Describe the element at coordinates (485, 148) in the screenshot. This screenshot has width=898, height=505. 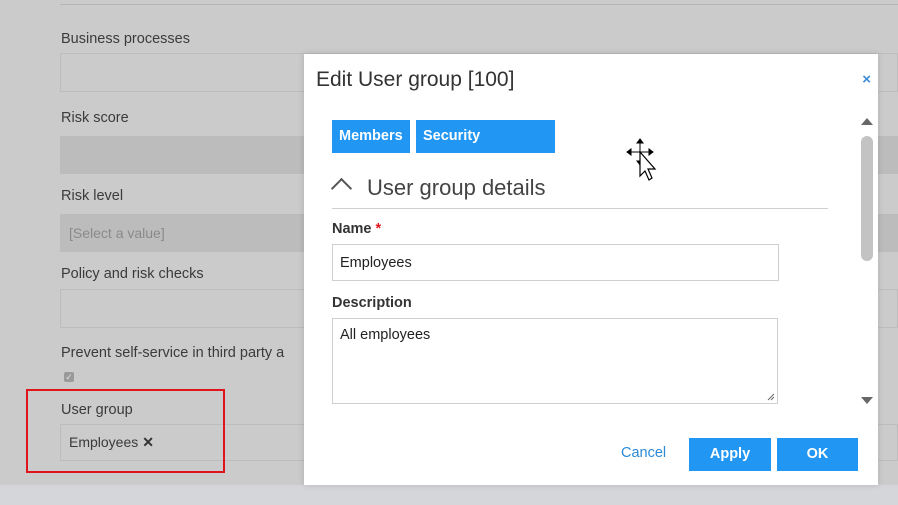
I see `security-summary-button: Security summary` at that location.